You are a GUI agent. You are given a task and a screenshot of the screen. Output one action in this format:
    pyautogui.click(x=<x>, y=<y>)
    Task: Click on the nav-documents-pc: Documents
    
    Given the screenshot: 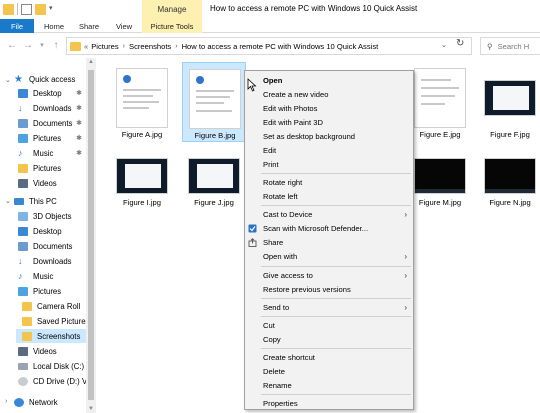 What is the action you would take?
    pyautogui.click(x=52, y=246)
    